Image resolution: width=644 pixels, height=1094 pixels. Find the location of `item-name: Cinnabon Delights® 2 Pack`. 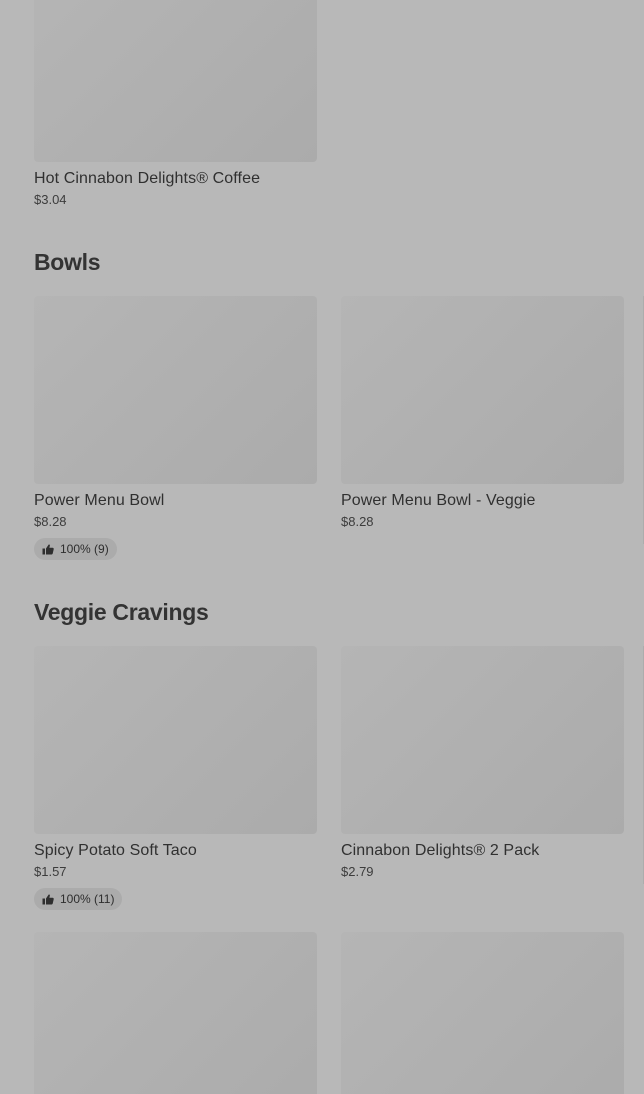

item-name: Cinnabon Delights® 2 Pack is located at coordinates (440, 850).